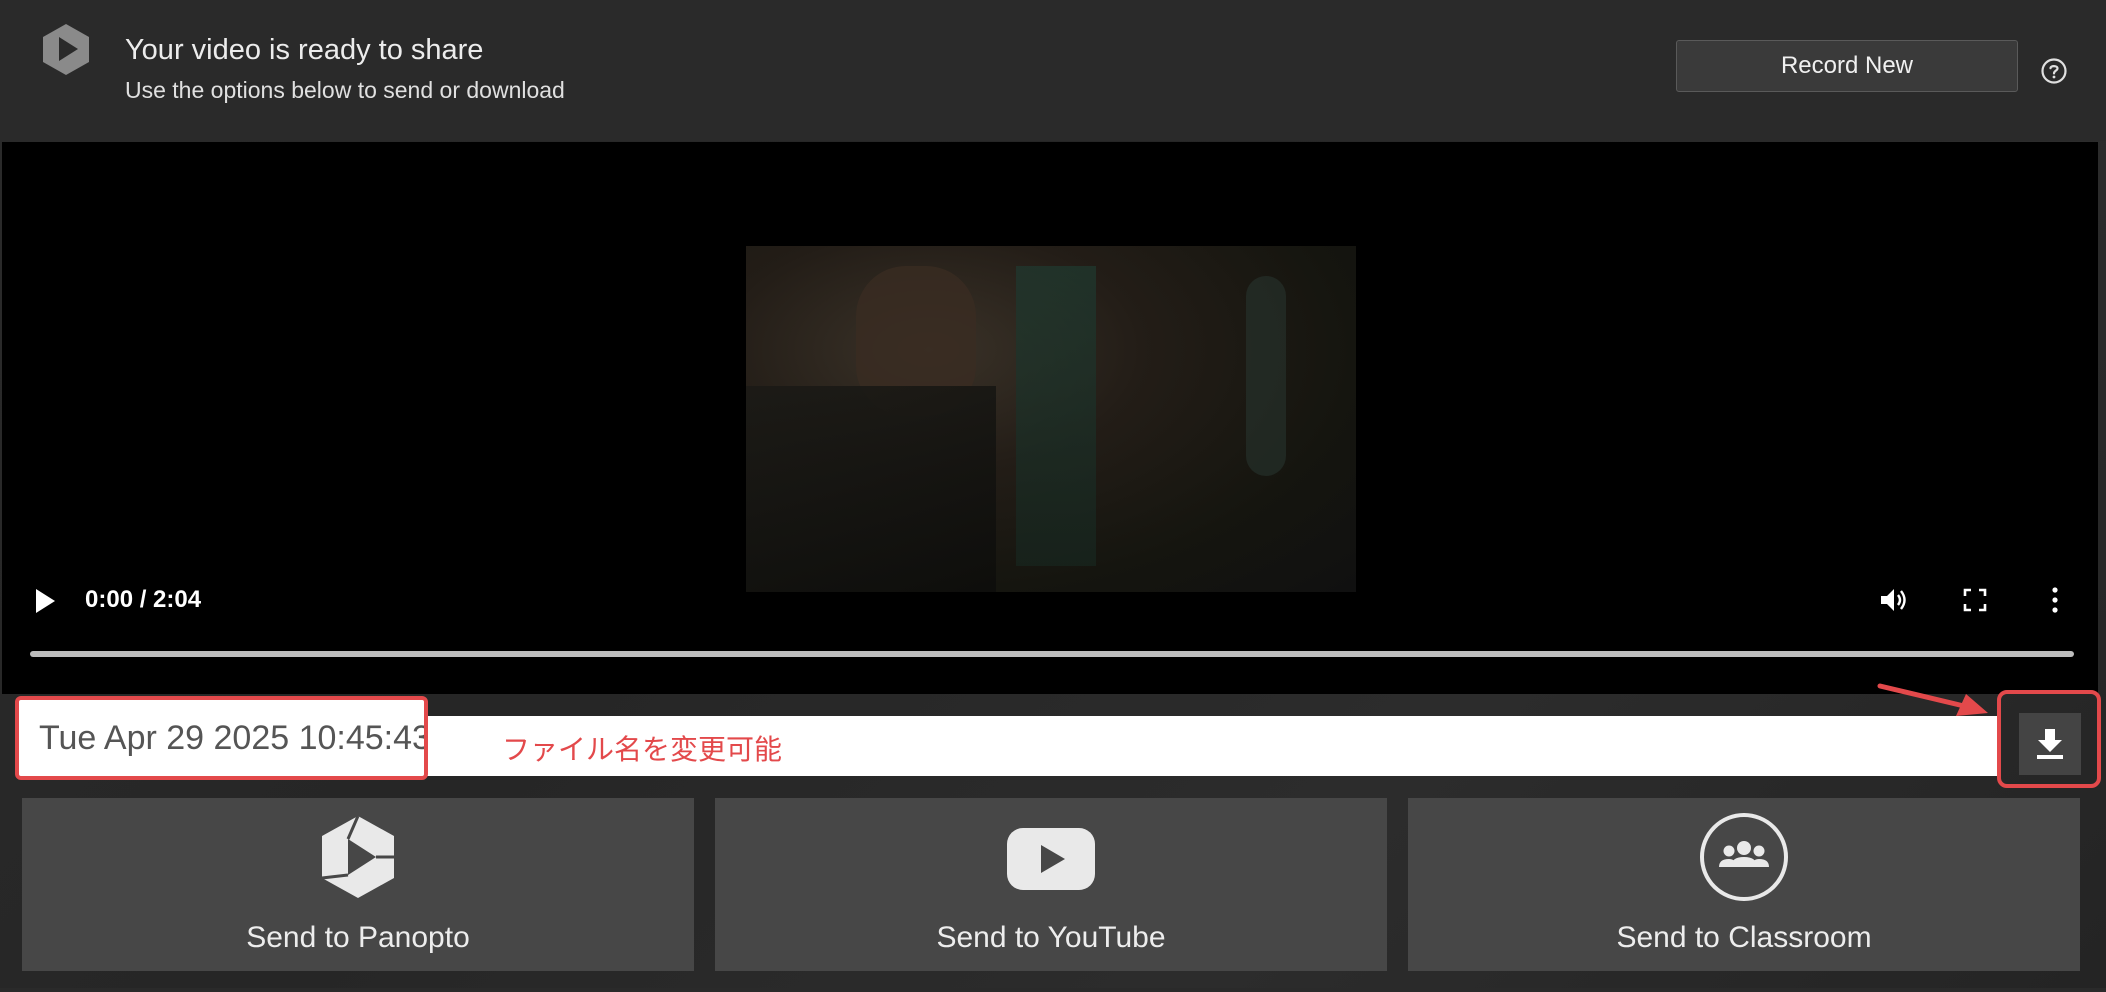 The height and width of the screenshot is (992, 2106). Describe the element at coordinates (1744, 937) in the screenshot. I see `send-to-classroom-label: Send to Classroom` at that location.